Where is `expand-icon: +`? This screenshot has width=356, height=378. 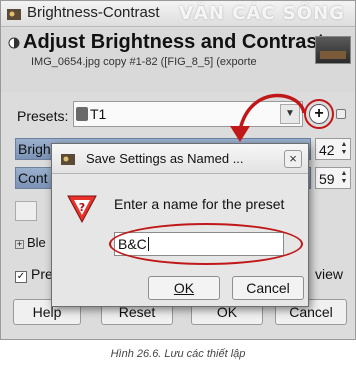
expand-icon: + is located at coordinates (19, 244).